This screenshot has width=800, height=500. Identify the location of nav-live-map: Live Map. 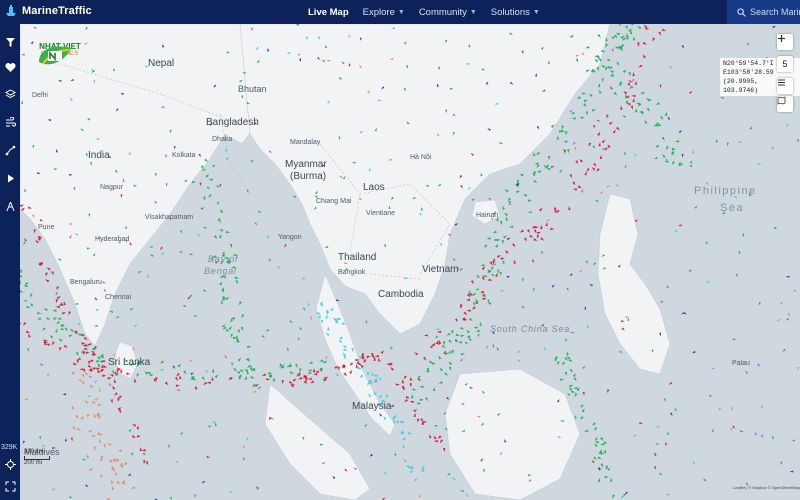
(328, 12).